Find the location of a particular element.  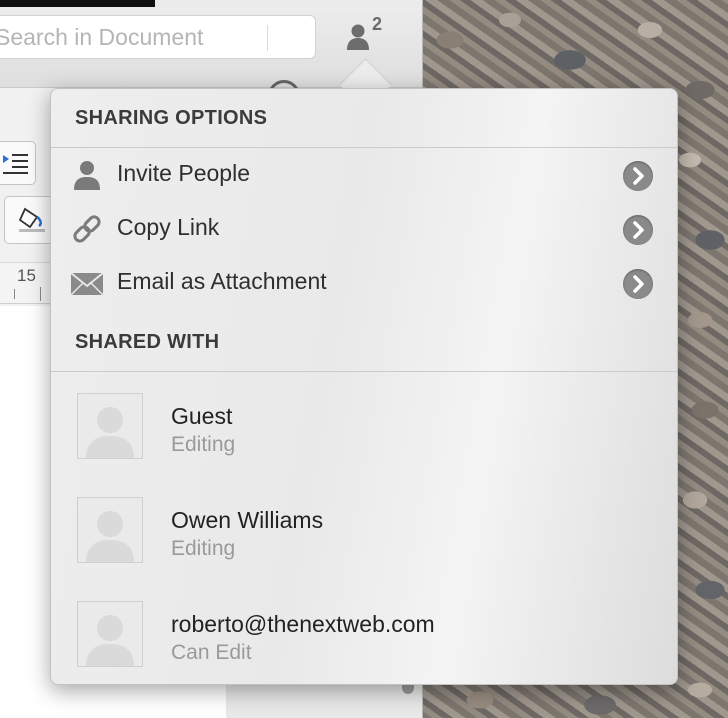

search-input is located at coordinates (128, 37).